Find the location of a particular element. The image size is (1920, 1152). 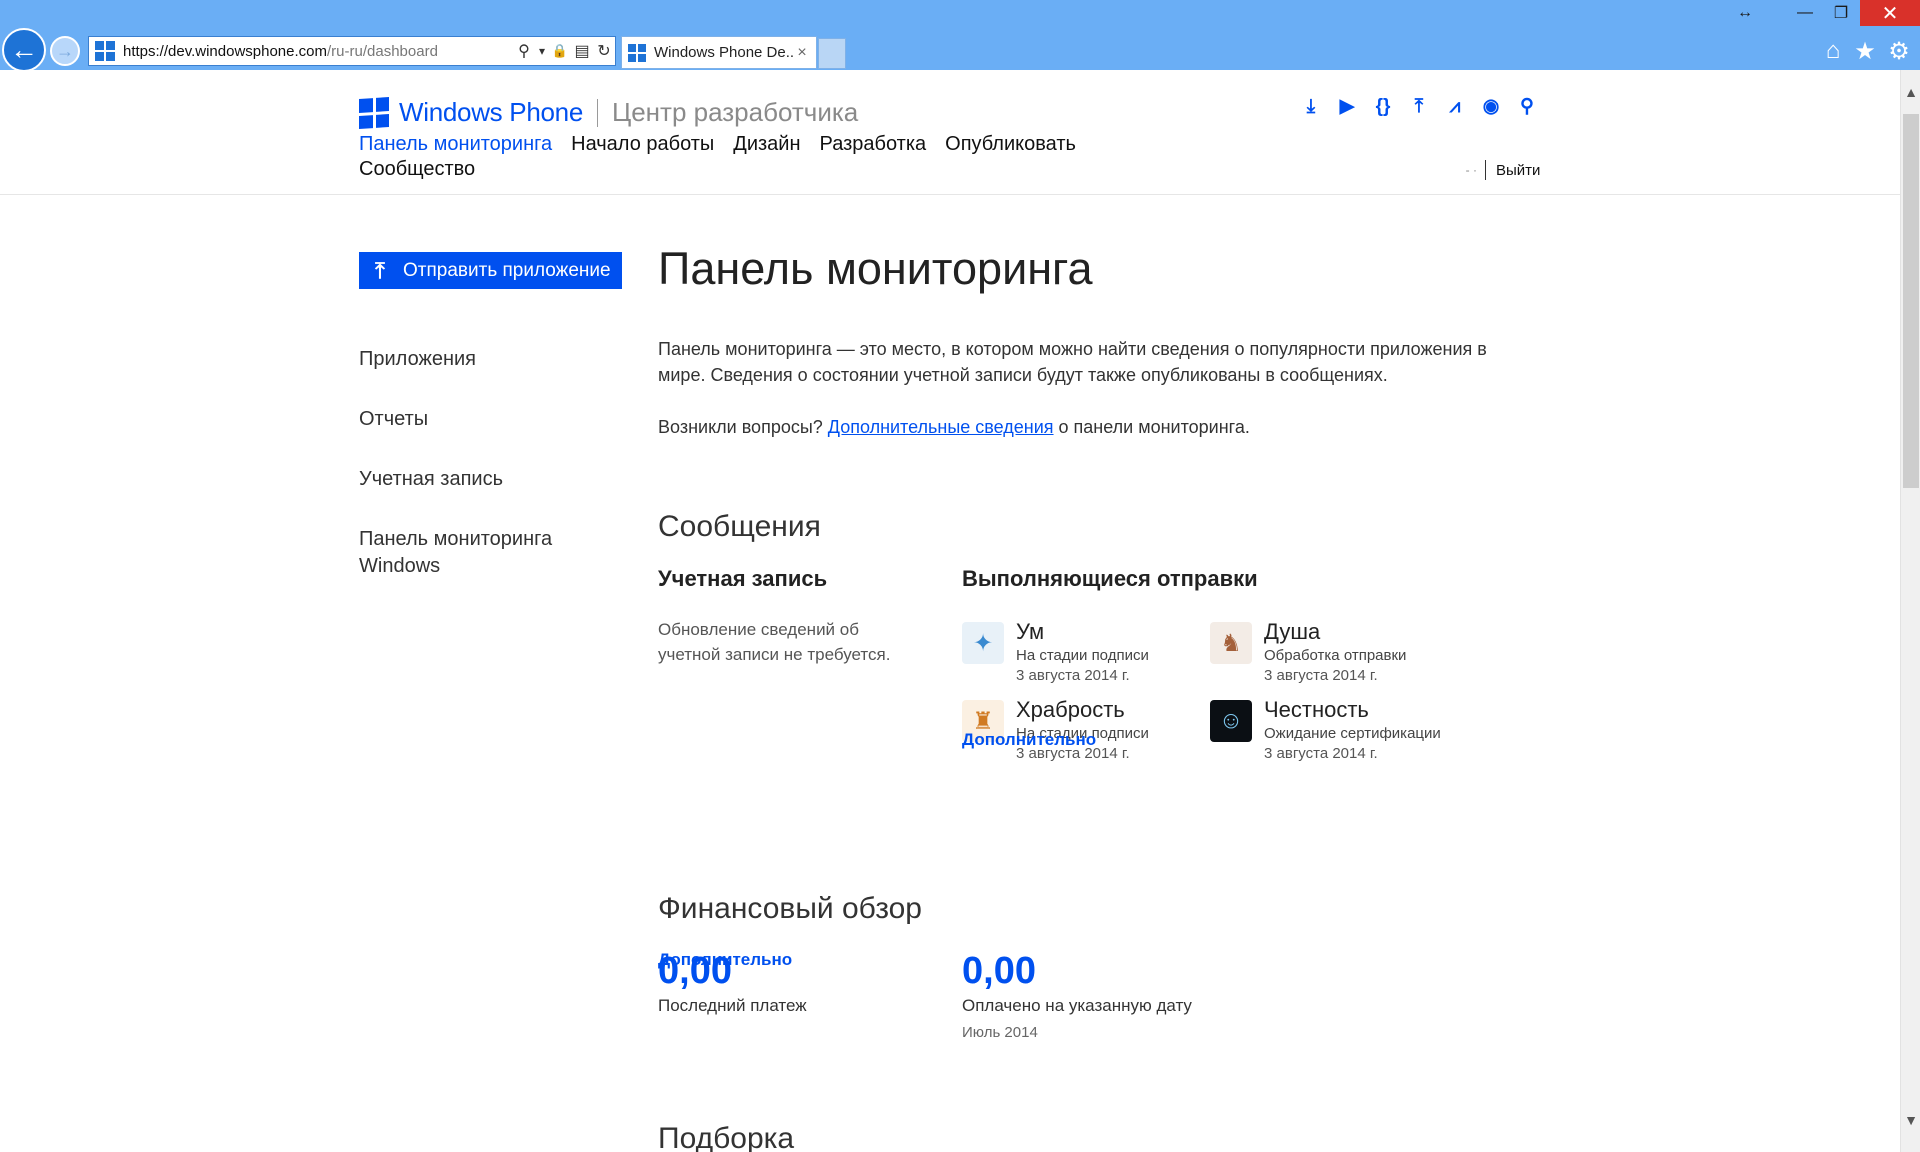

gear-icon: ⚙ is located at coordinates (1899, 51).